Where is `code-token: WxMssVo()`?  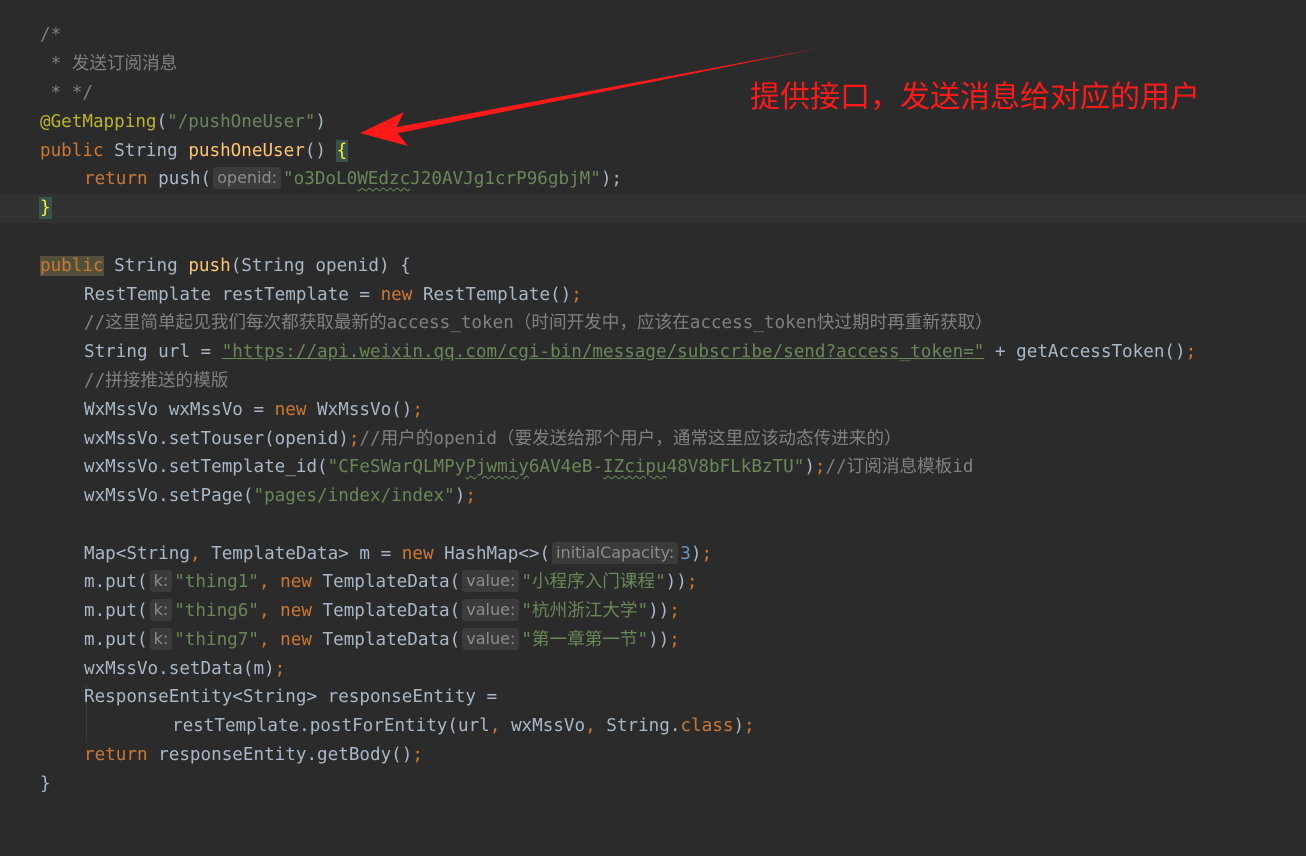
code-token: WxMssVo() is located at coordinates (359, 410).